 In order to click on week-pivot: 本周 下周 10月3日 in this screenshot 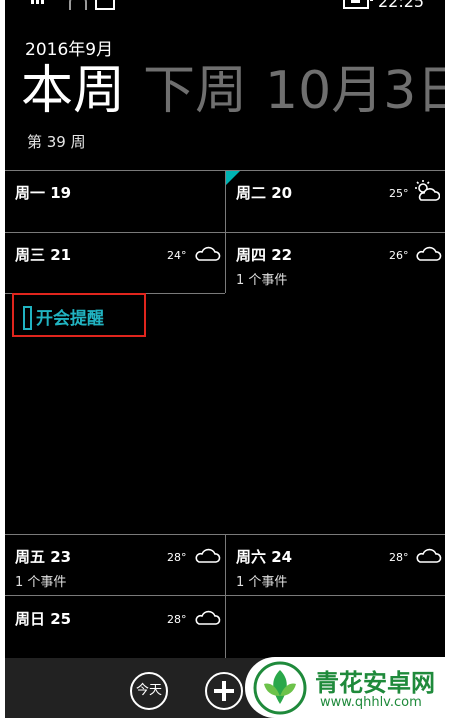, I will do `click(233, 91)`.